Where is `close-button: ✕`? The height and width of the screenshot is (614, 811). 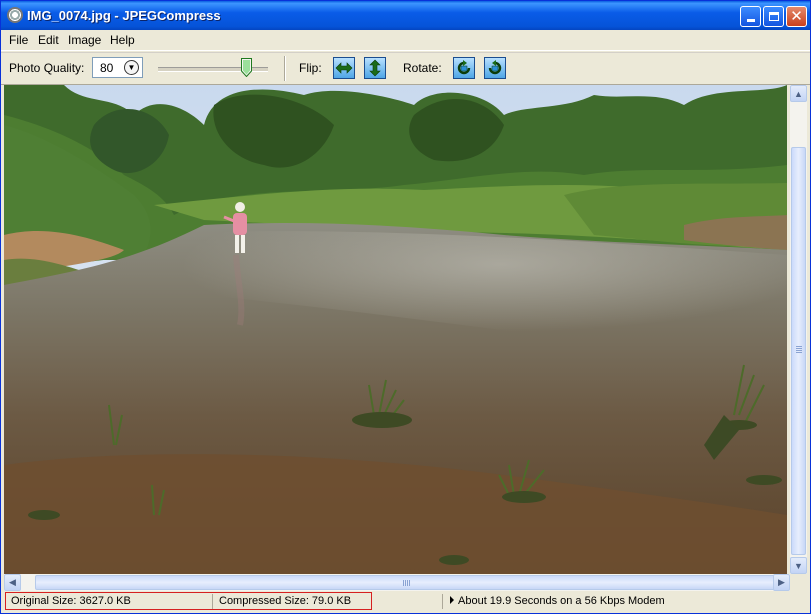
close-button: ✕ is located at coordinates (796, 16).